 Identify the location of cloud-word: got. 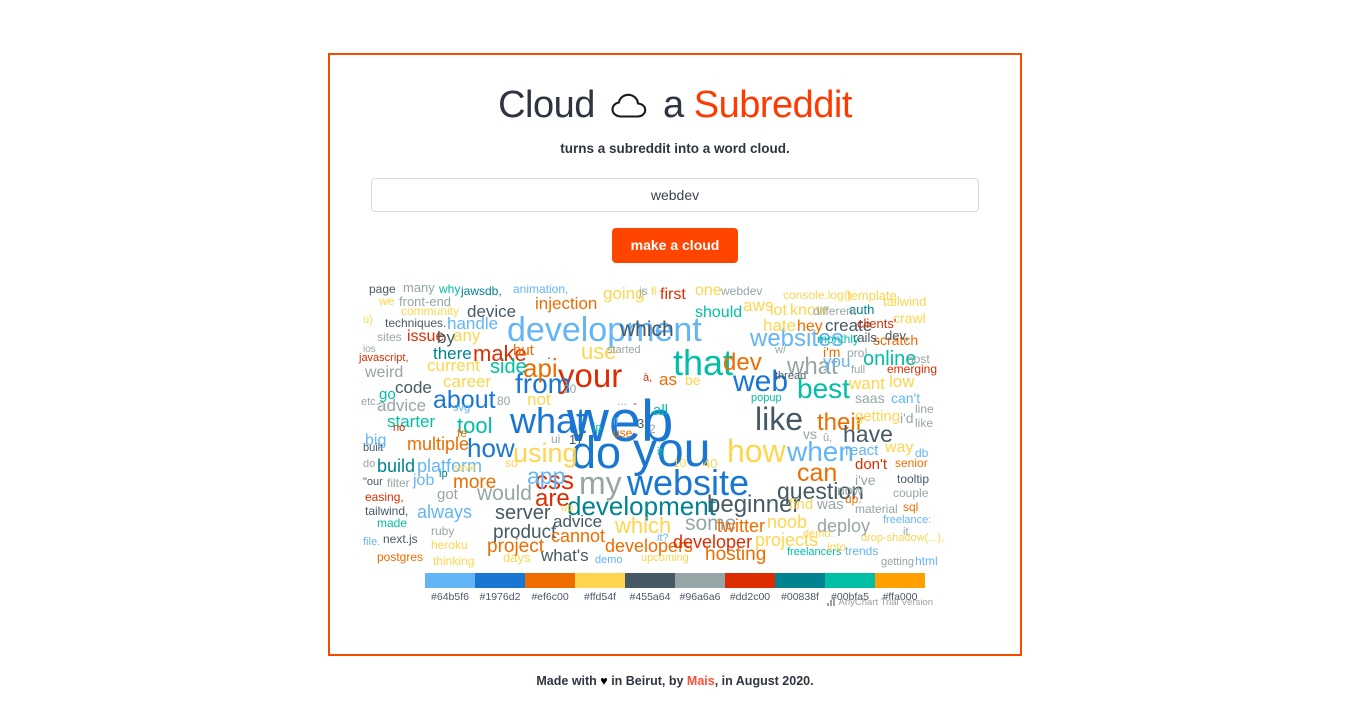
(447, 494).